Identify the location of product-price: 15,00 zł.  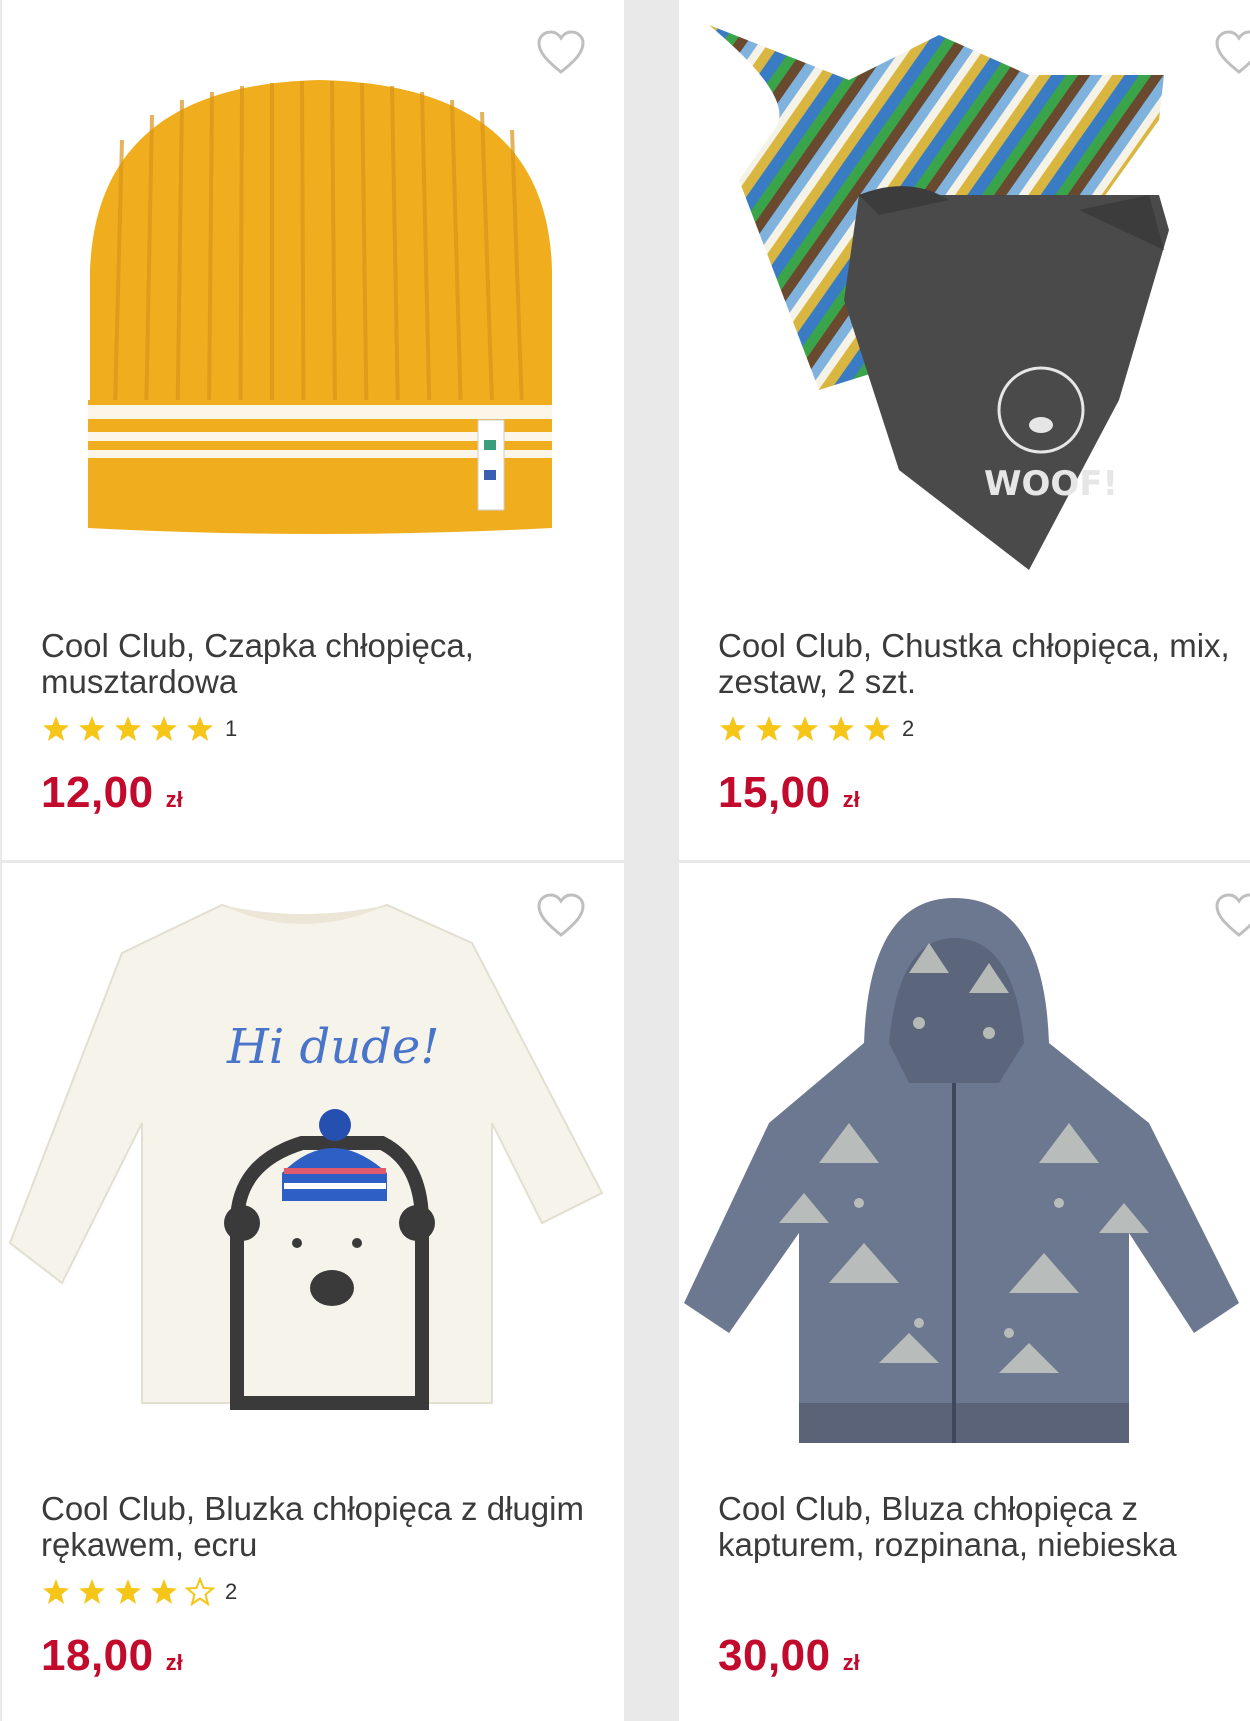
(789, 793).